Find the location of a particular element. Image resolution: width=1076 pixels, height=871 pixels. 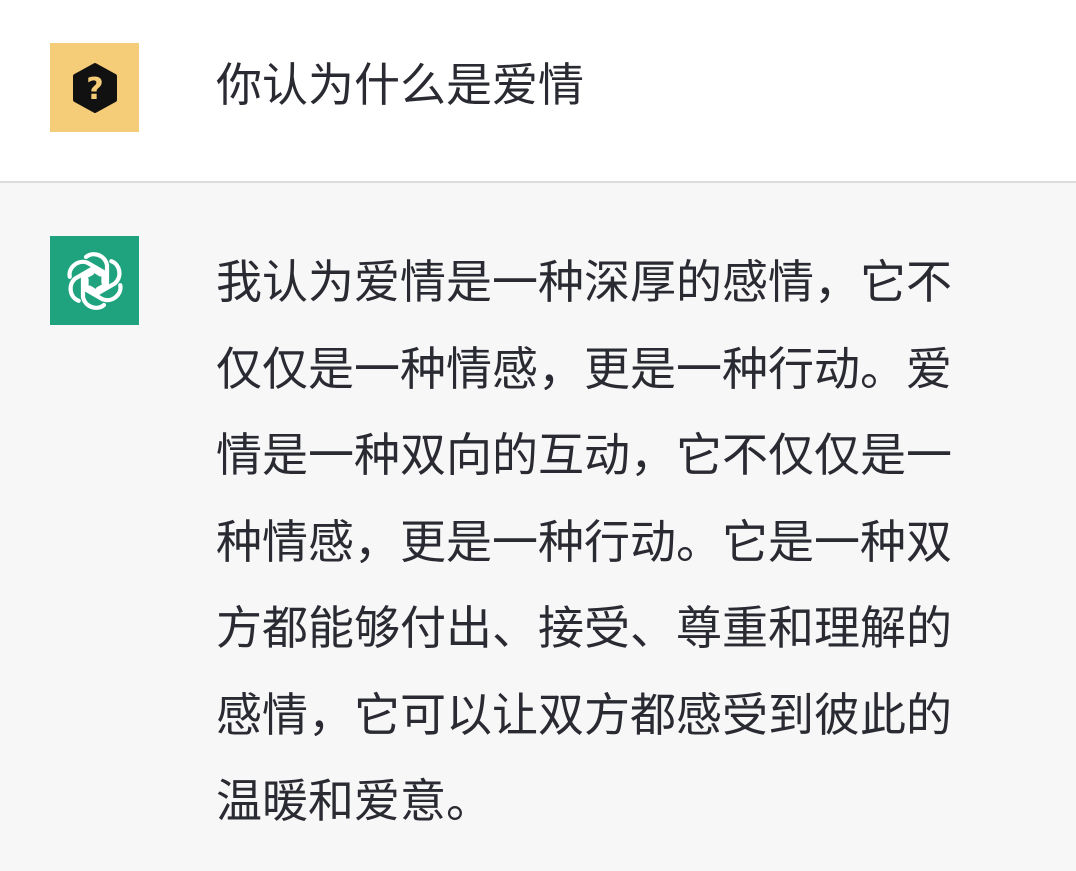

assistant-avatar is located at coordinates (94, 280).